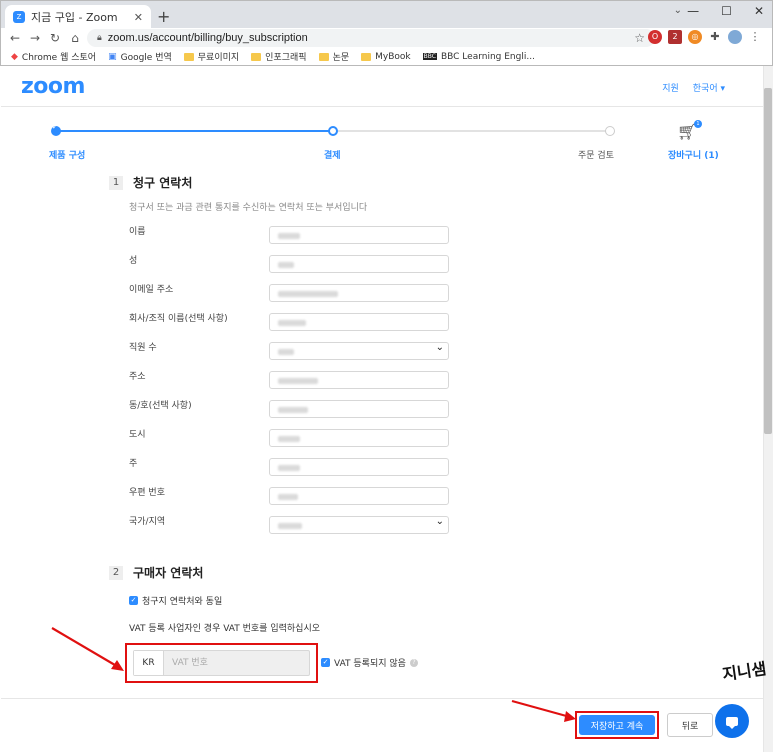 This screenshot has width=773, height=752. What do you see at coordinates (116, 572) in the screenshot?
I see `section-number: 2` at bounding box center [116, 572].